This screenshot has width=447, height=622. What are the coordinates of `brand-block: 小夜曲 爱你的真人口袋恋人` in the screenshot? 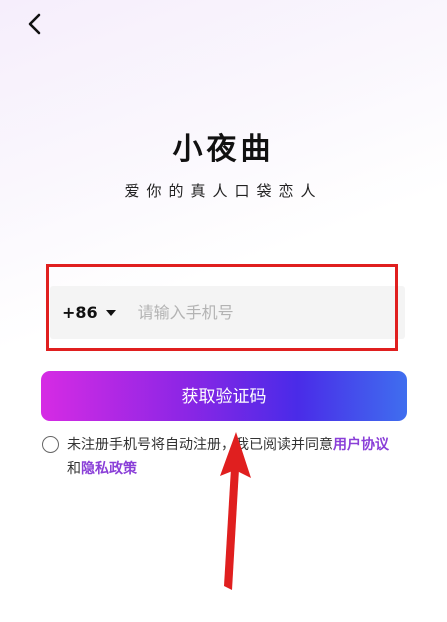 It's located at (223, 162).